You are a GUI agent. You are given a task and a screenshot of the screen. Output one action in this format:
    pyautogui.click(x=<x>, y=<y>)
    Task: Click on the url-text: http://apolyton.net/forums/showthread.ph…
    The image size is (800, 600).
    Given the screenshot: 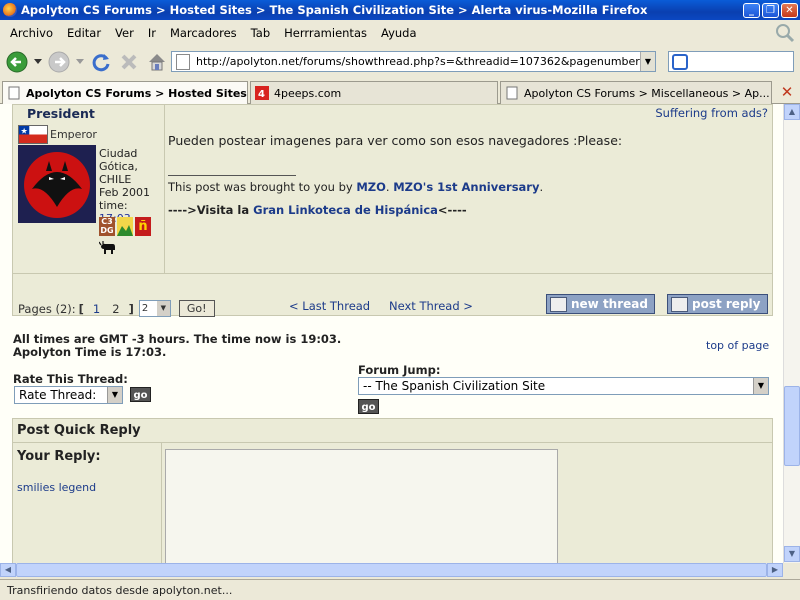 What is the action you would take?
    pyautogui.click(x=418, y=61)
    